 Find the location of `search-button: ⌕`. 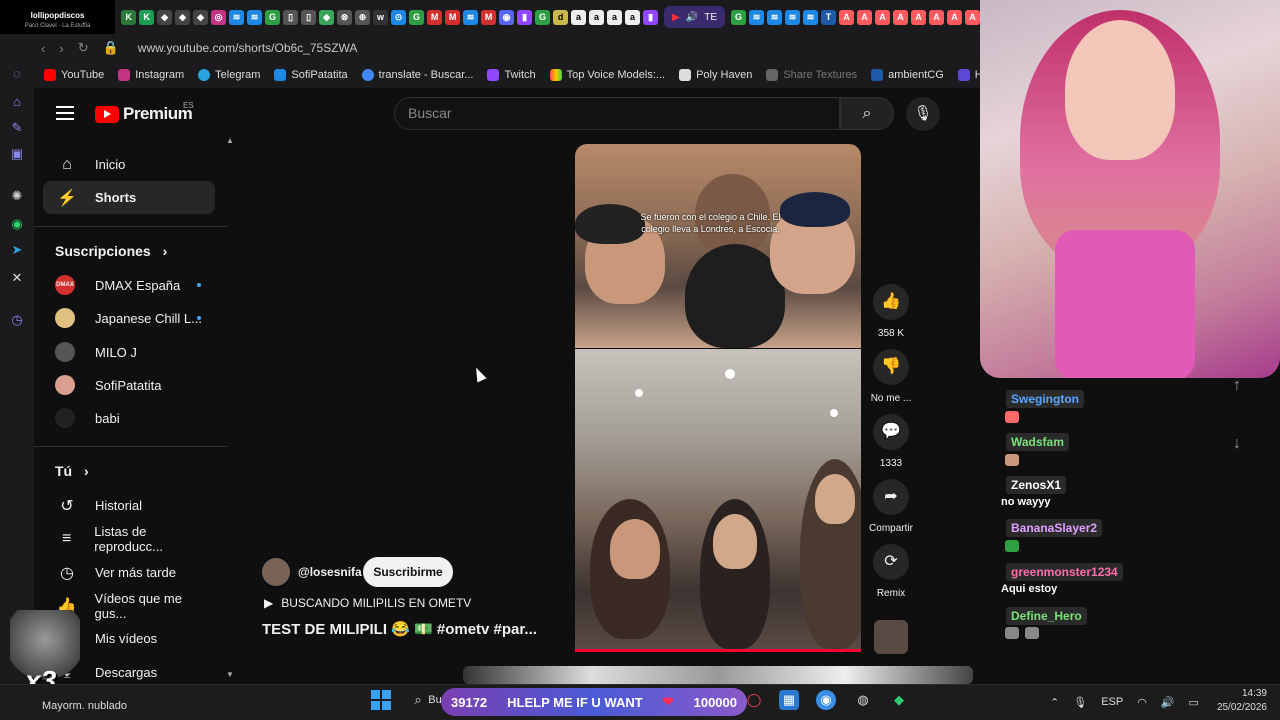

search-button: ⌕ is located at coordinates (867, 113).